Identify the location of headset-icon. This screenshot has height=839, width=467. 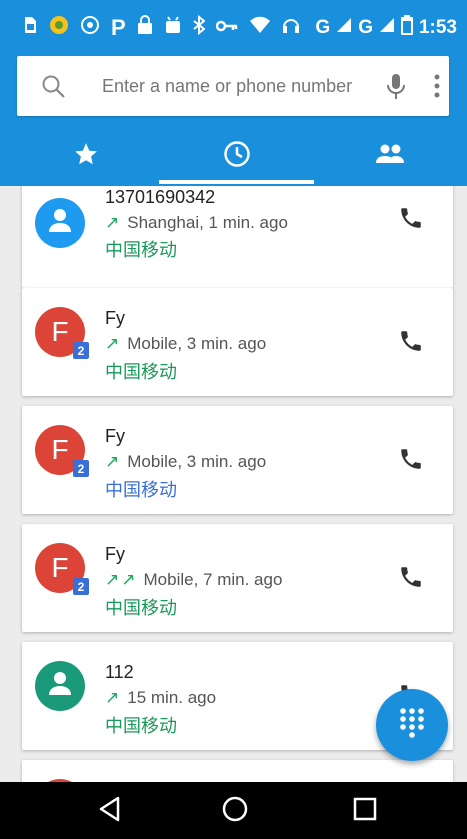
(291, 27).